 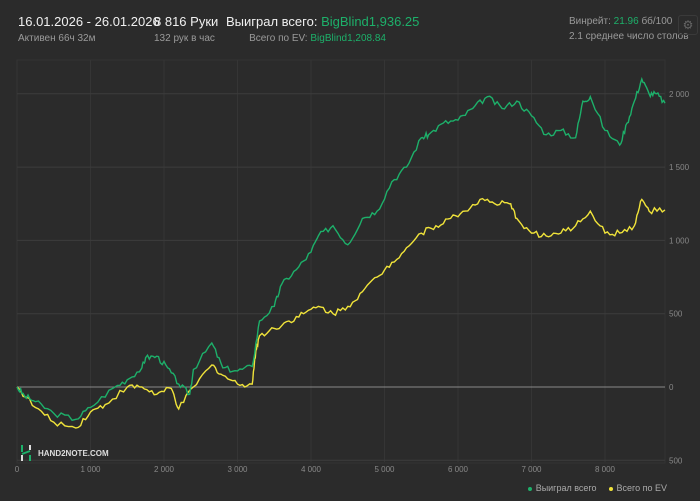 I want to click on logo: HAND2NOTE.COM, so click(x=64, y=453).